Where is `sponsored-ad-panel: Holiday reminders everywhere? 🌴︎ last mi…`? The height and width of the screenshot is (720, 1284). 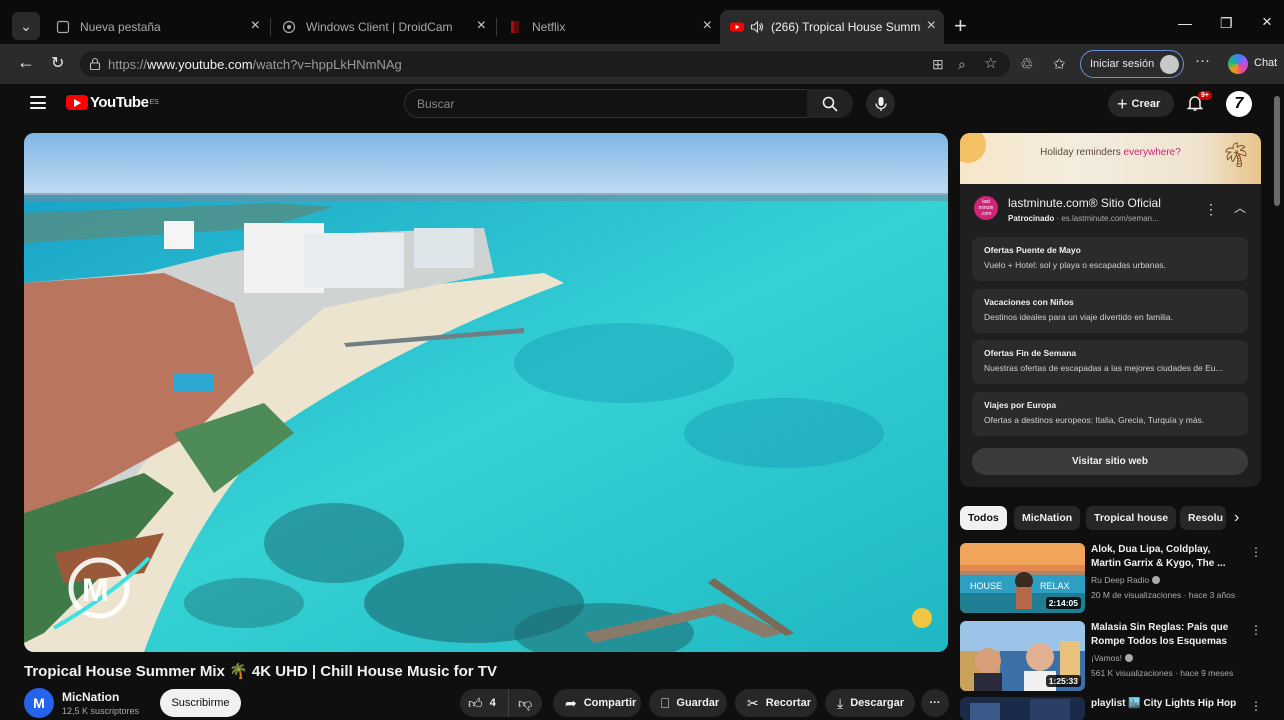
sponsored-ad-panel: Holiday reminders everywhere? 🌴︎ last mi… is located at coordinates (1110, 310).